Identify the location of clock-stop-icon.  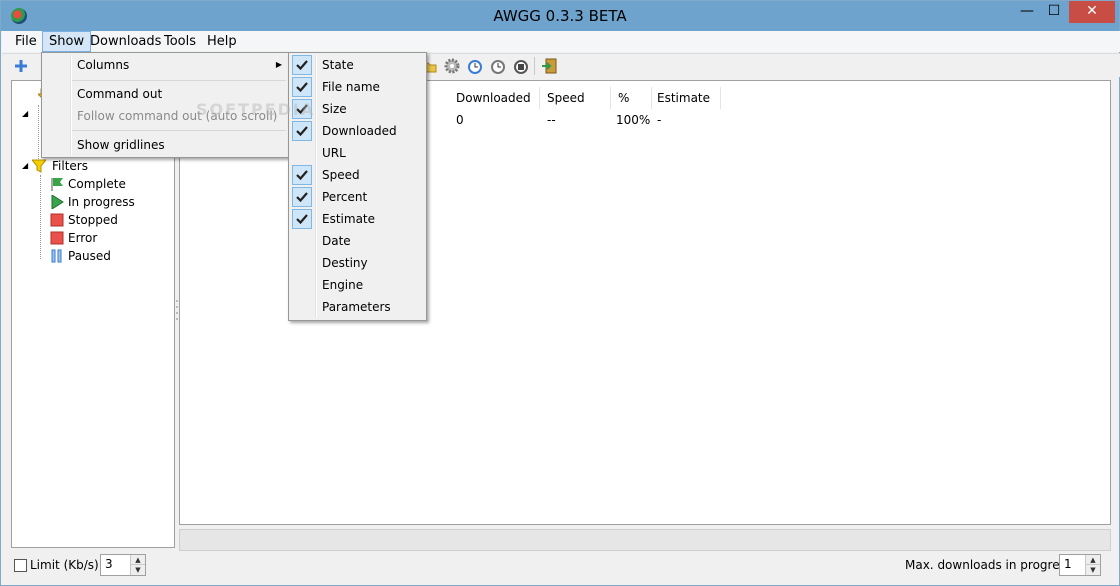
(521, 66).